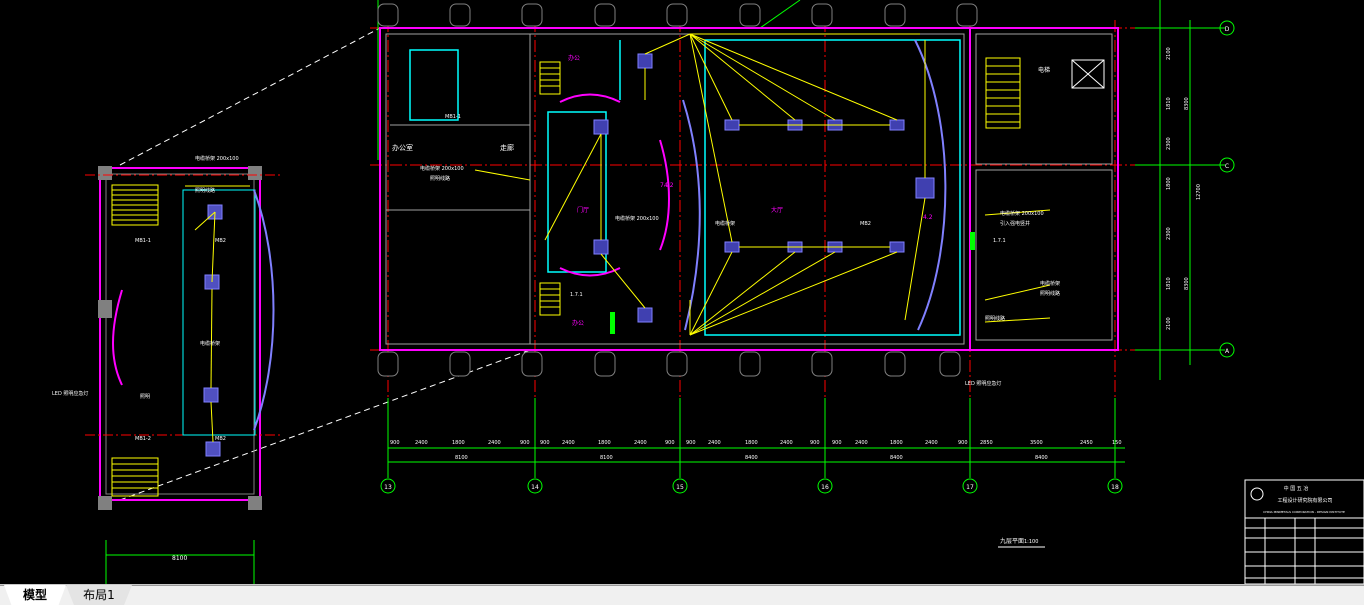  Describe the element at coordinates (928, 217) in the screenshot. I see `svg-text: 4.2` at that location.